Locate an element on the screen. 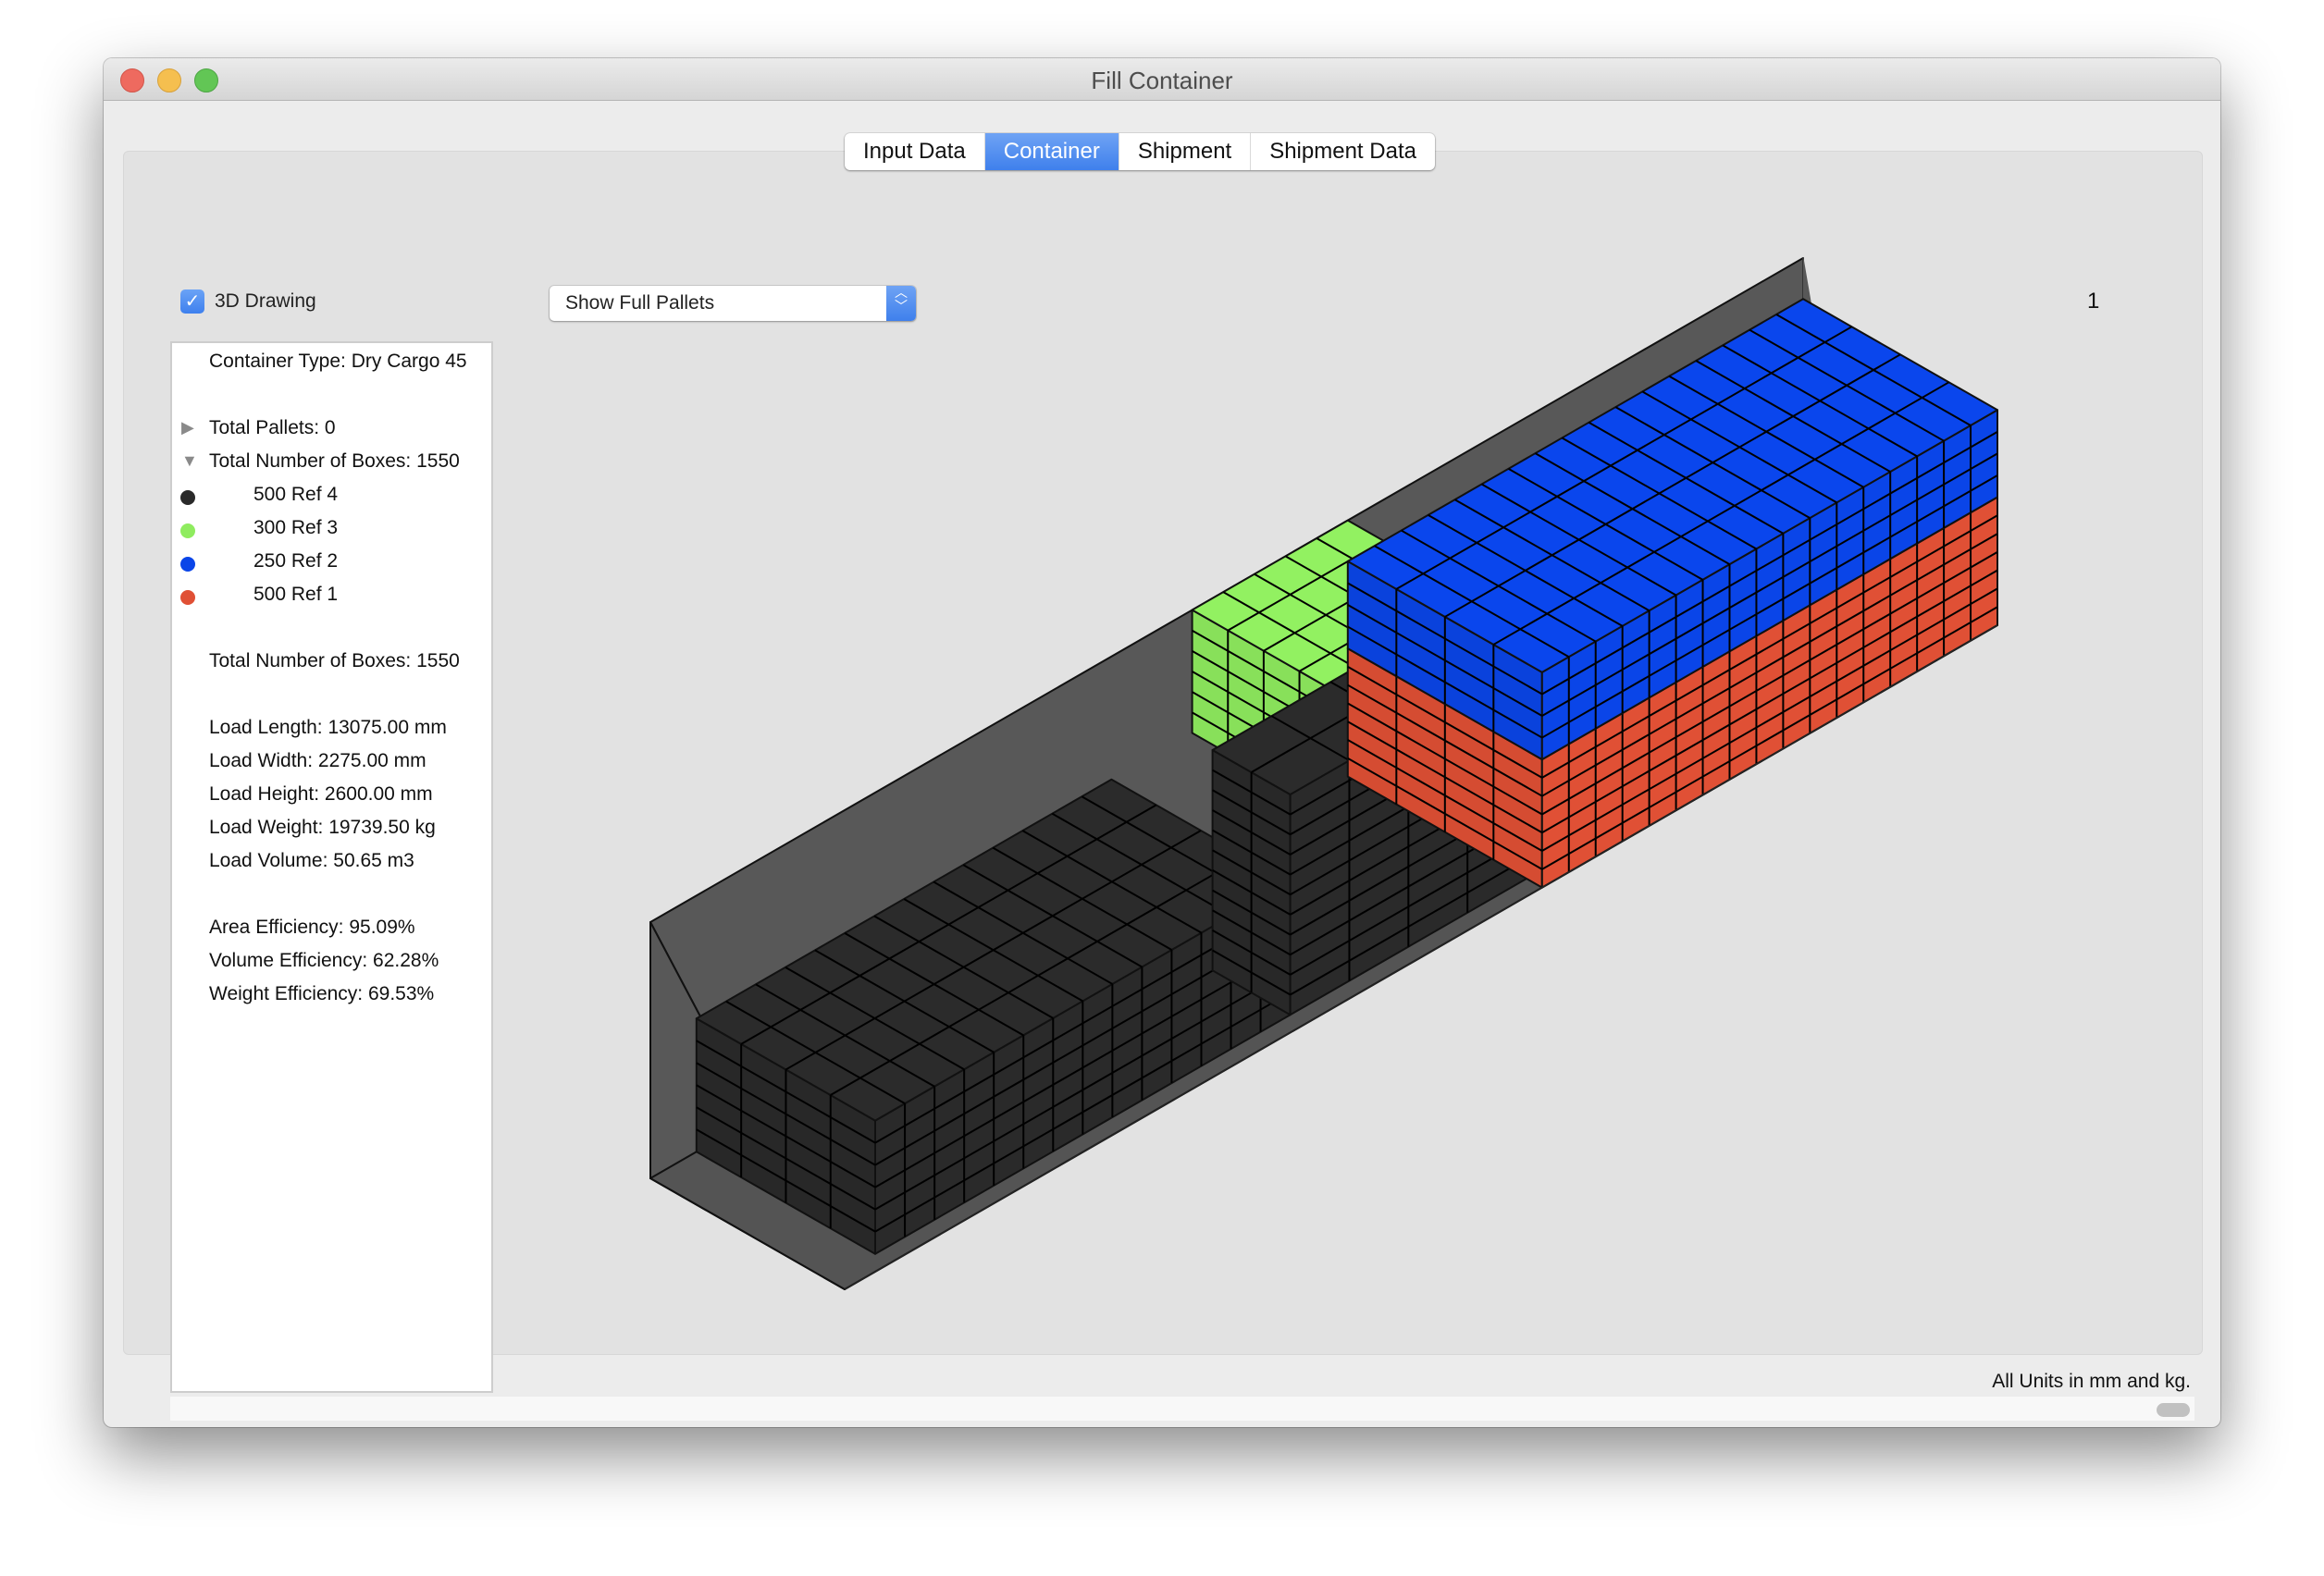 The image size is (2324, 1576). tab-container: Container is located at coordinates (1051, 151).